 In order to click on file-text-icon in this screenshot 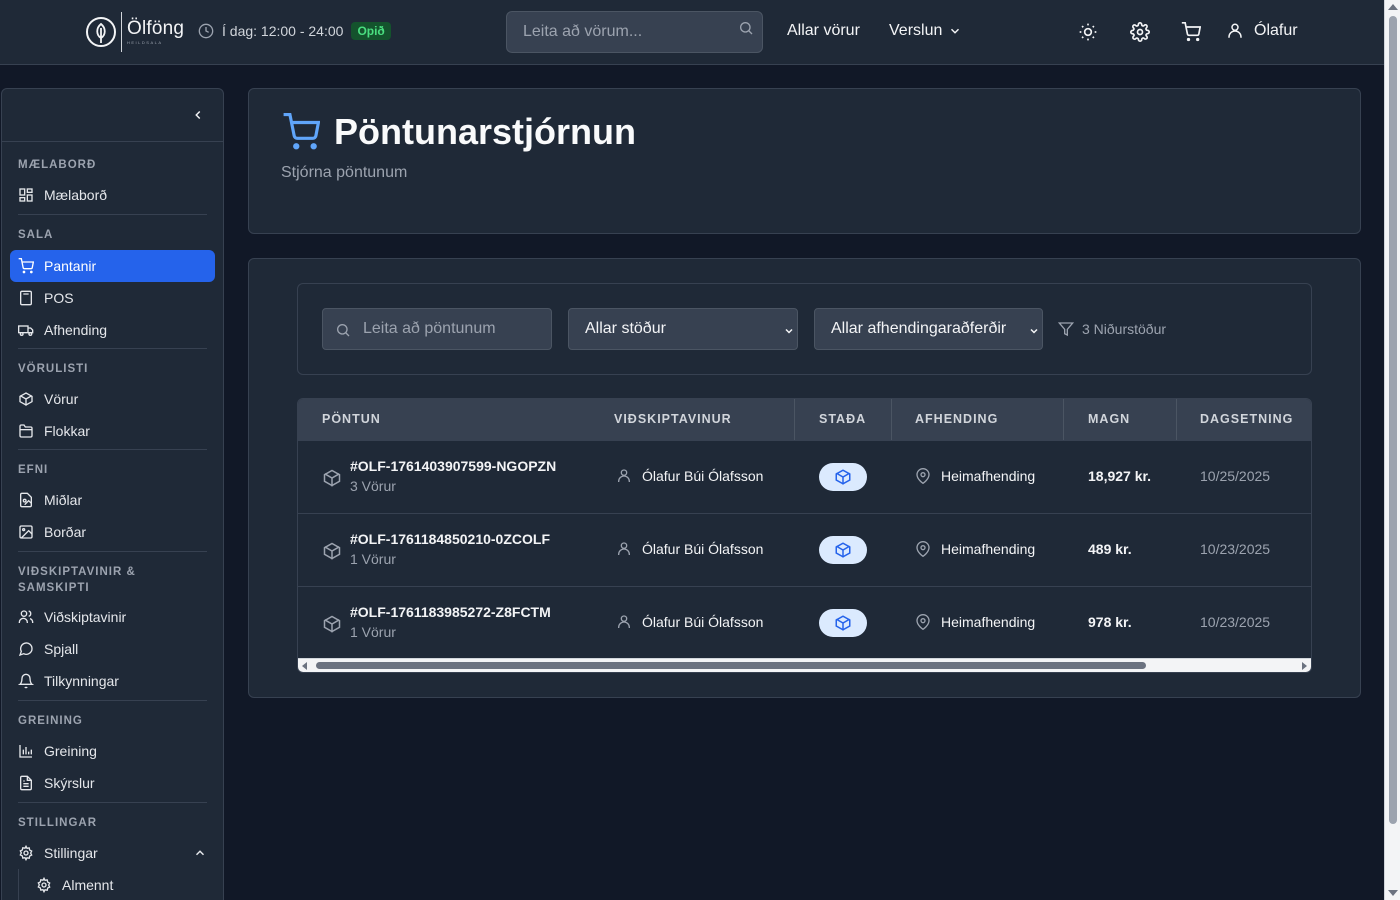, I will do `click(26, 783)`.